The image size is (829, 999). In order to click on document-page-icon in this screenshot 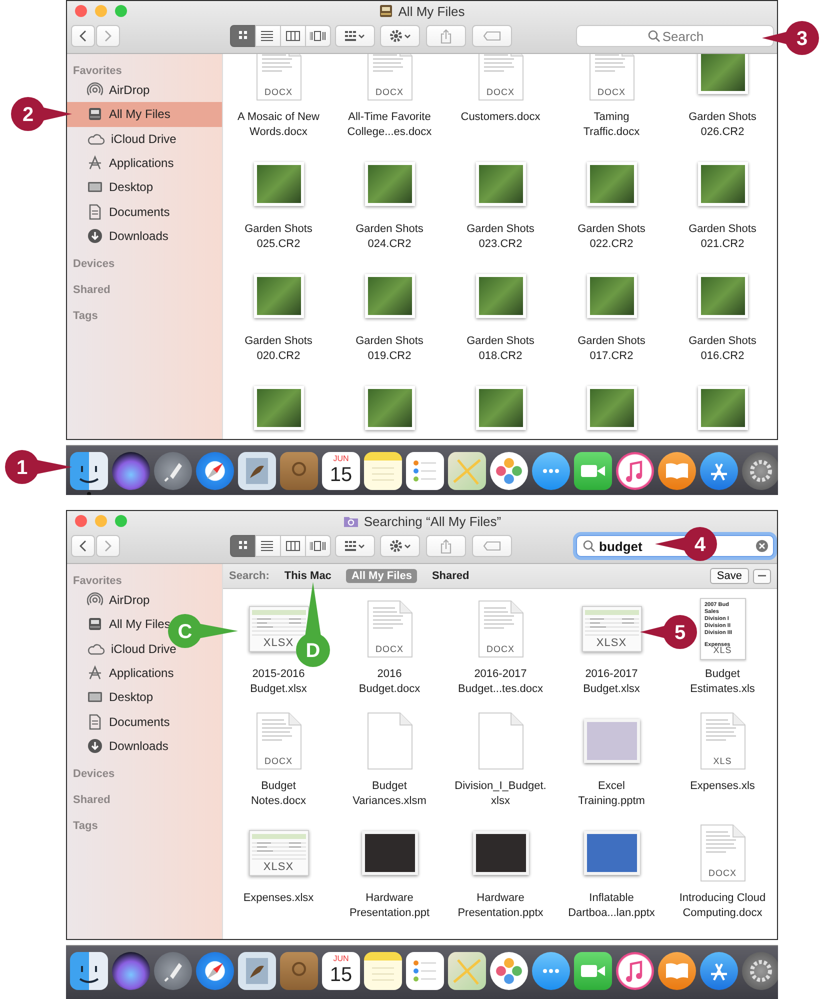, I will do `click(389, 741)`.